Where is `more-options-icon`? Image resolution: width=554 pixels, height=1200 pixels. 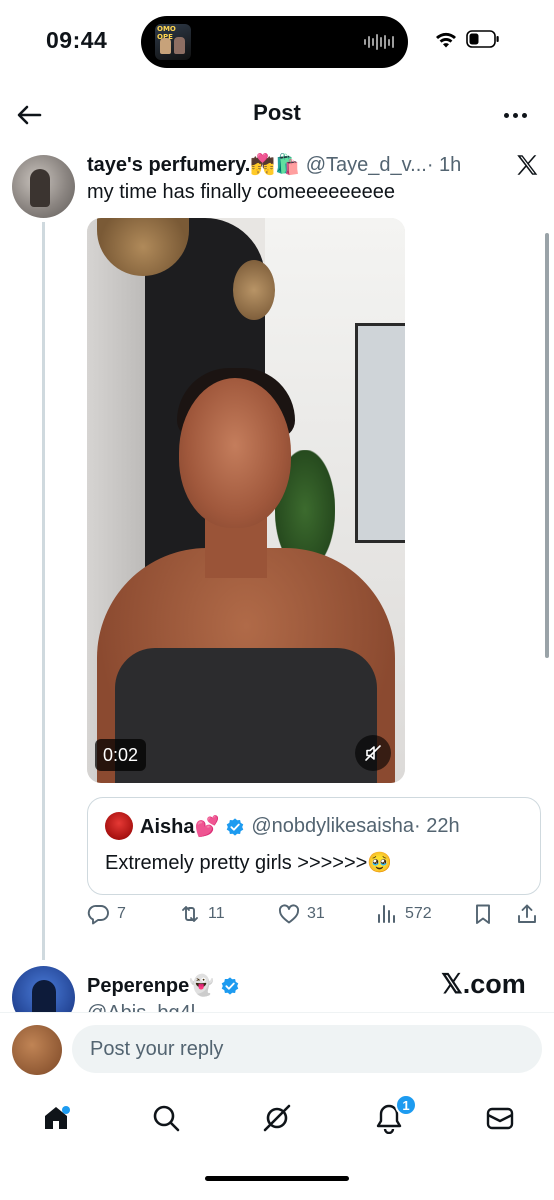 more-options-icon is located at coordinates (515, 115).